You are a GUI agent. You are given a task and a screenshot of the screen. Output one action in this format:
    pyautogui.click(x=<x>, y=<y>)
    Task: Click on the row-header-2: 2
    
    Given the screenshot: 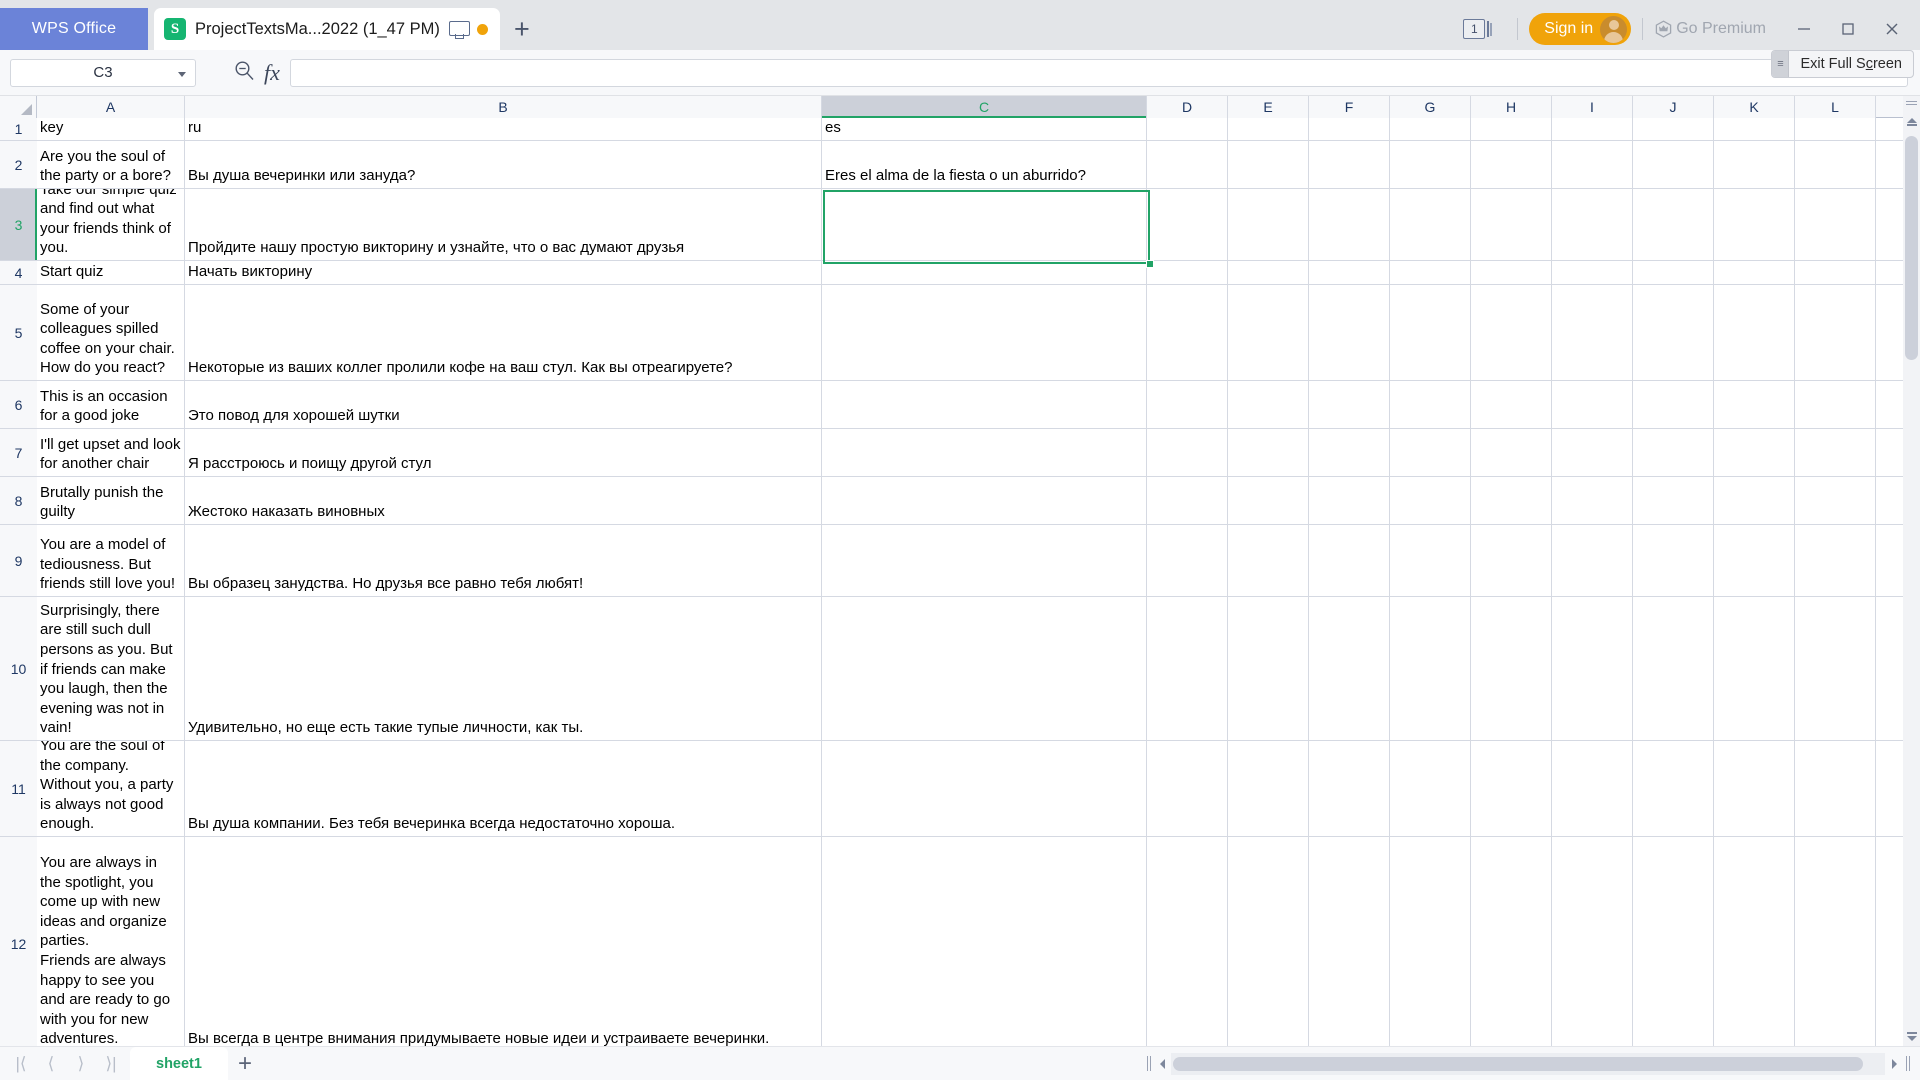 What is the action you would take?
    pyautogui.click(x=18, y=165)
    